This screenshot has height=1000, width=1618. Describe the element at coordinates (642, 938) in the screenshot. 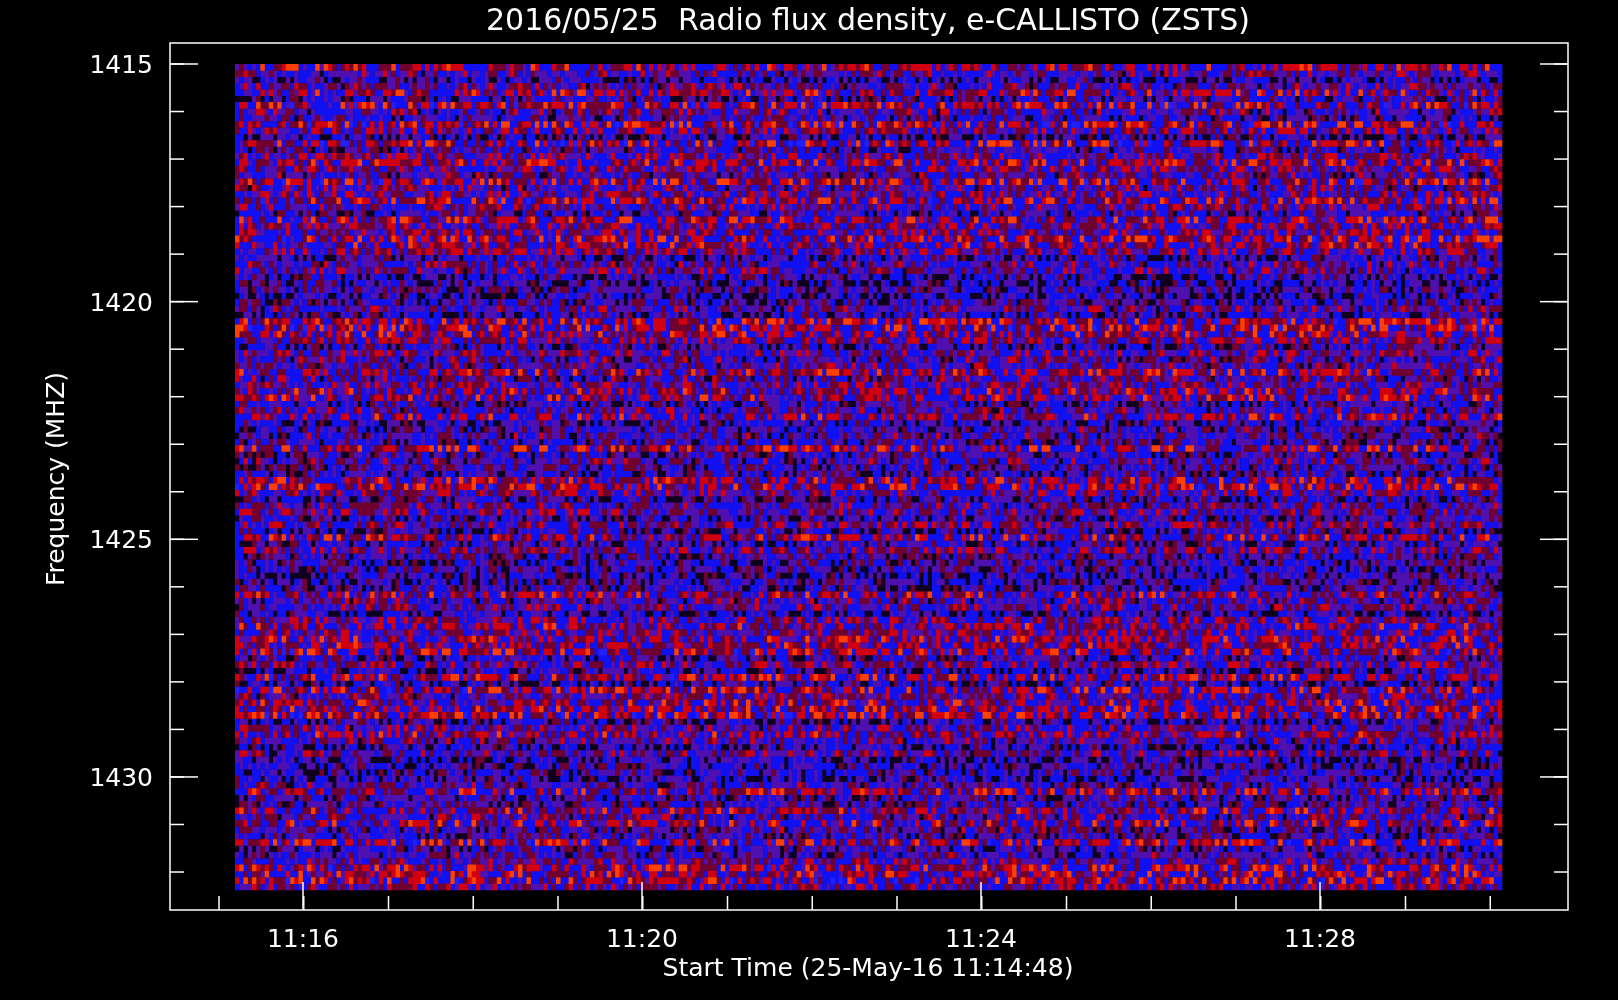

I see `x-tick-label: 11:20` at that location.